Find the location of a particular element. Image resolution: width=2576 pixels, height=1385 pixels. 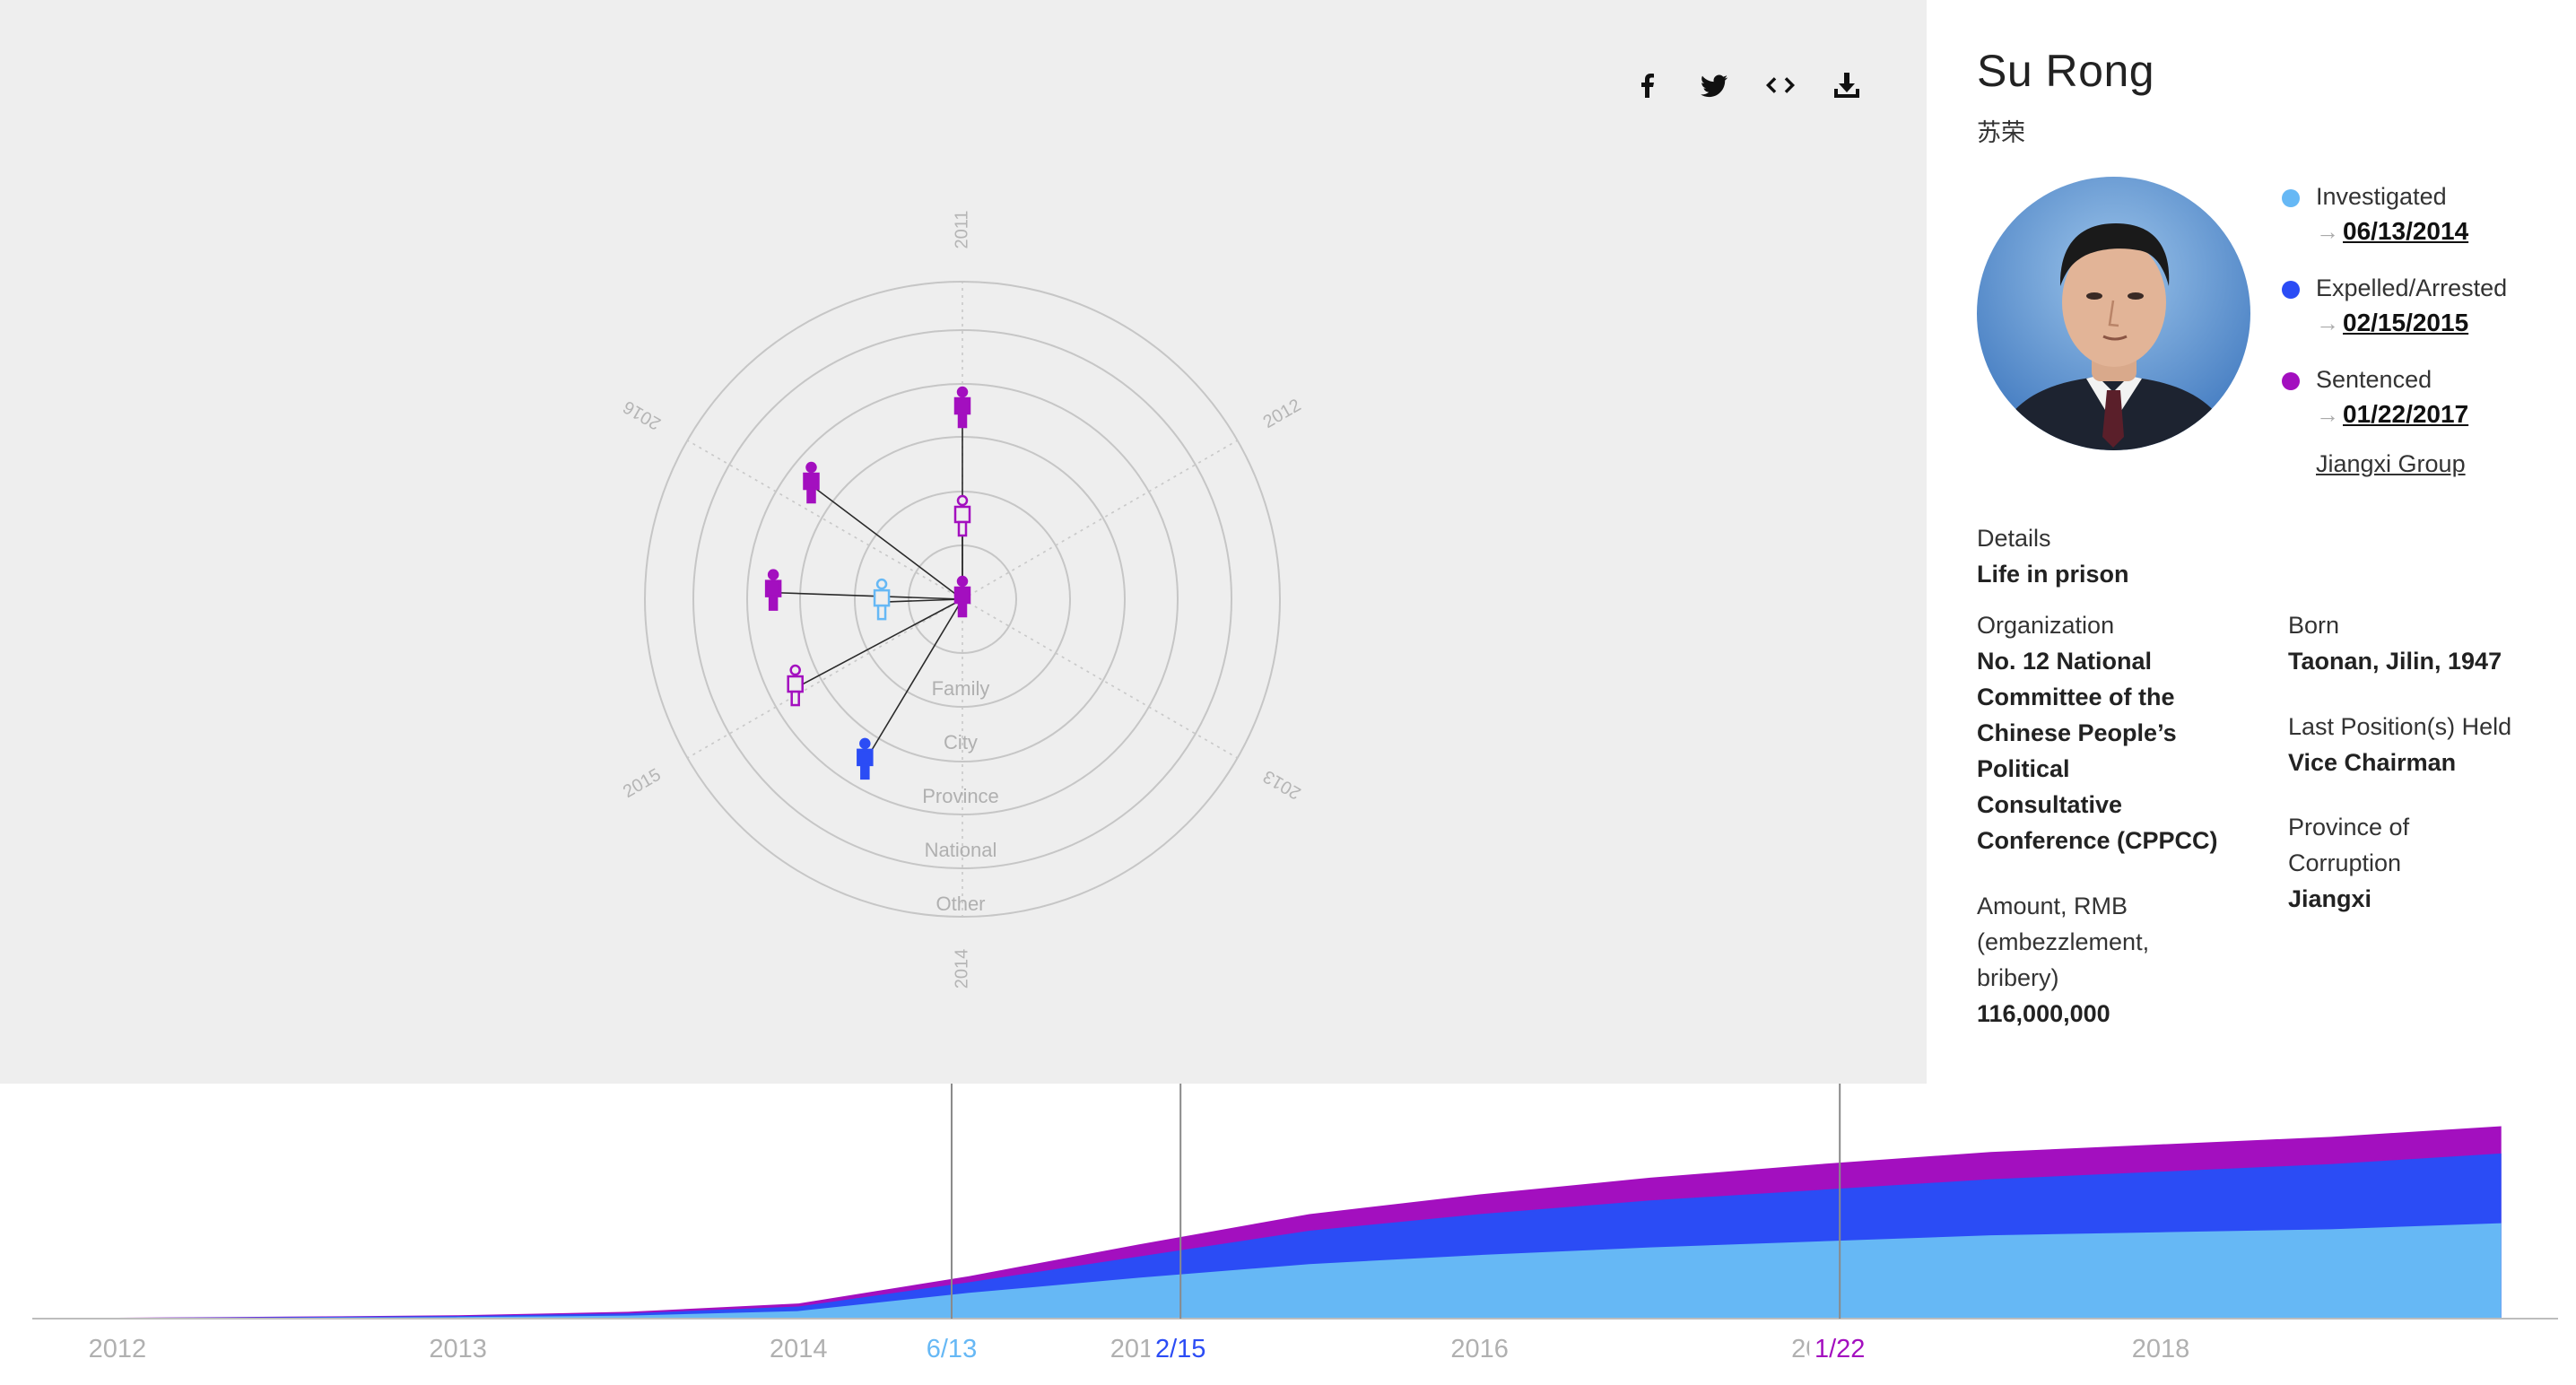

radial-ring-label: Family is located at coordinates (961, 688).